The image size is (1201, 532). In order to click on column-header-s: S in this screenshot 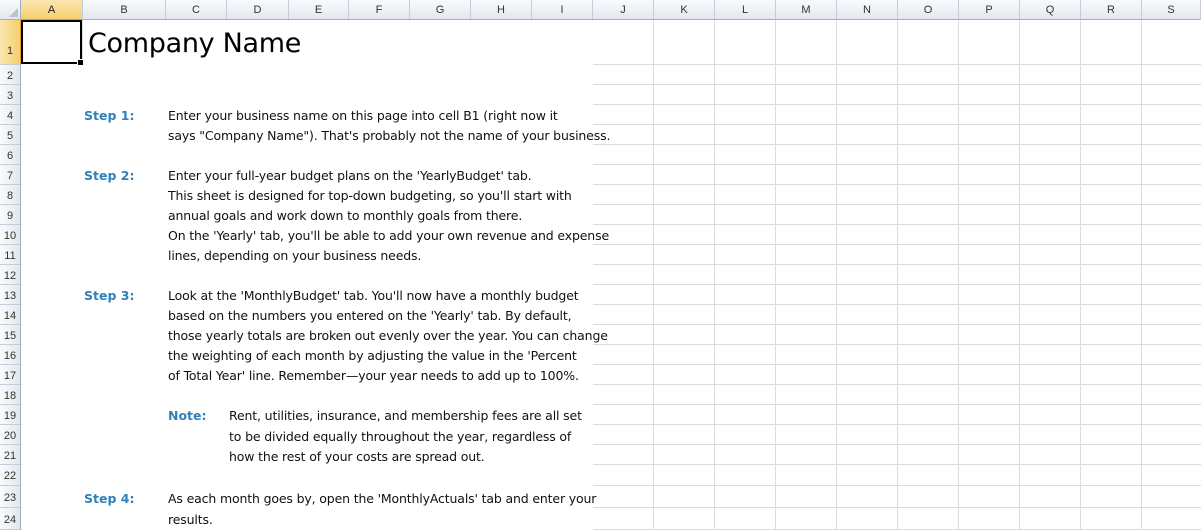, I will do `click(1171, 10)`.